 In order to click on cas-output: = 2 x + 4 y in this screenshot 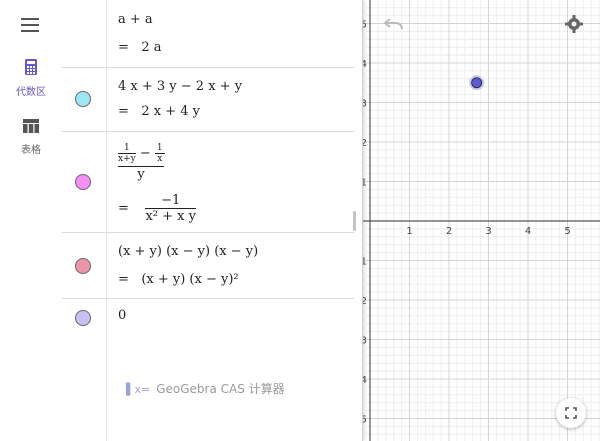, I will do `click(159, 111)`.